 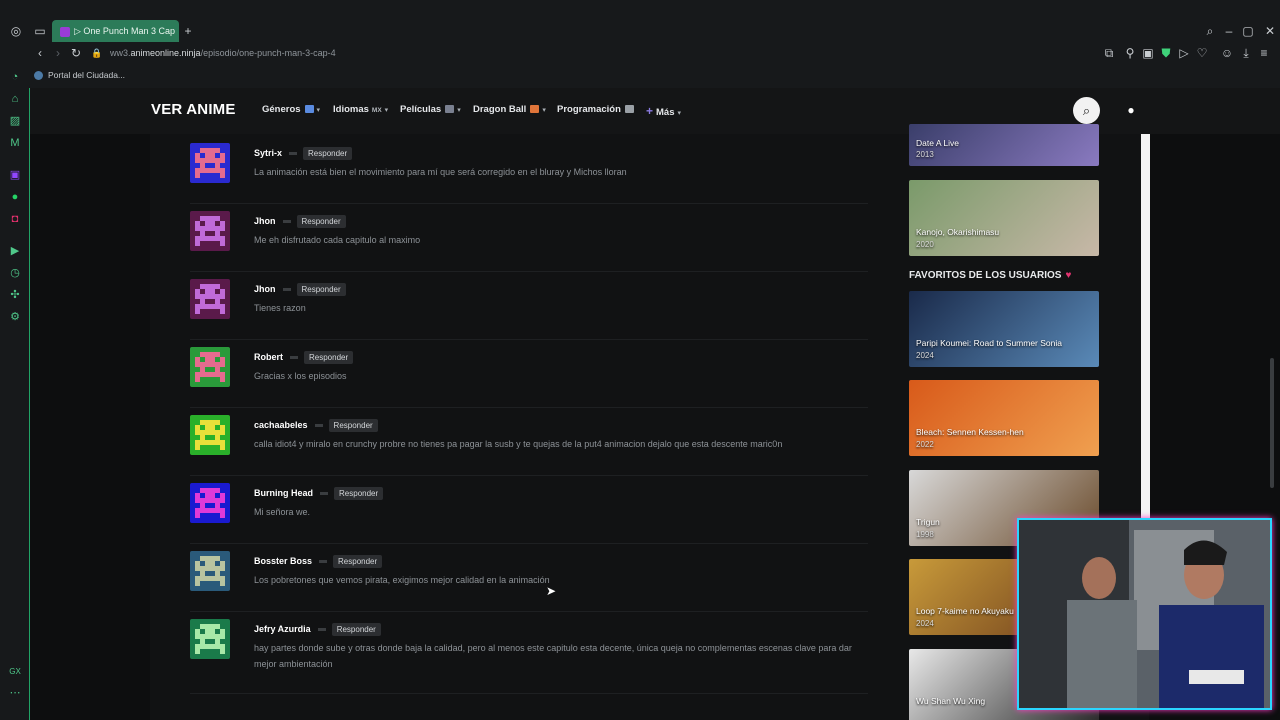 What do you see at coordinates (15, 121) in the screenshot?
I see `gx-news-icon: ▨` at bounding box center [15, 121].